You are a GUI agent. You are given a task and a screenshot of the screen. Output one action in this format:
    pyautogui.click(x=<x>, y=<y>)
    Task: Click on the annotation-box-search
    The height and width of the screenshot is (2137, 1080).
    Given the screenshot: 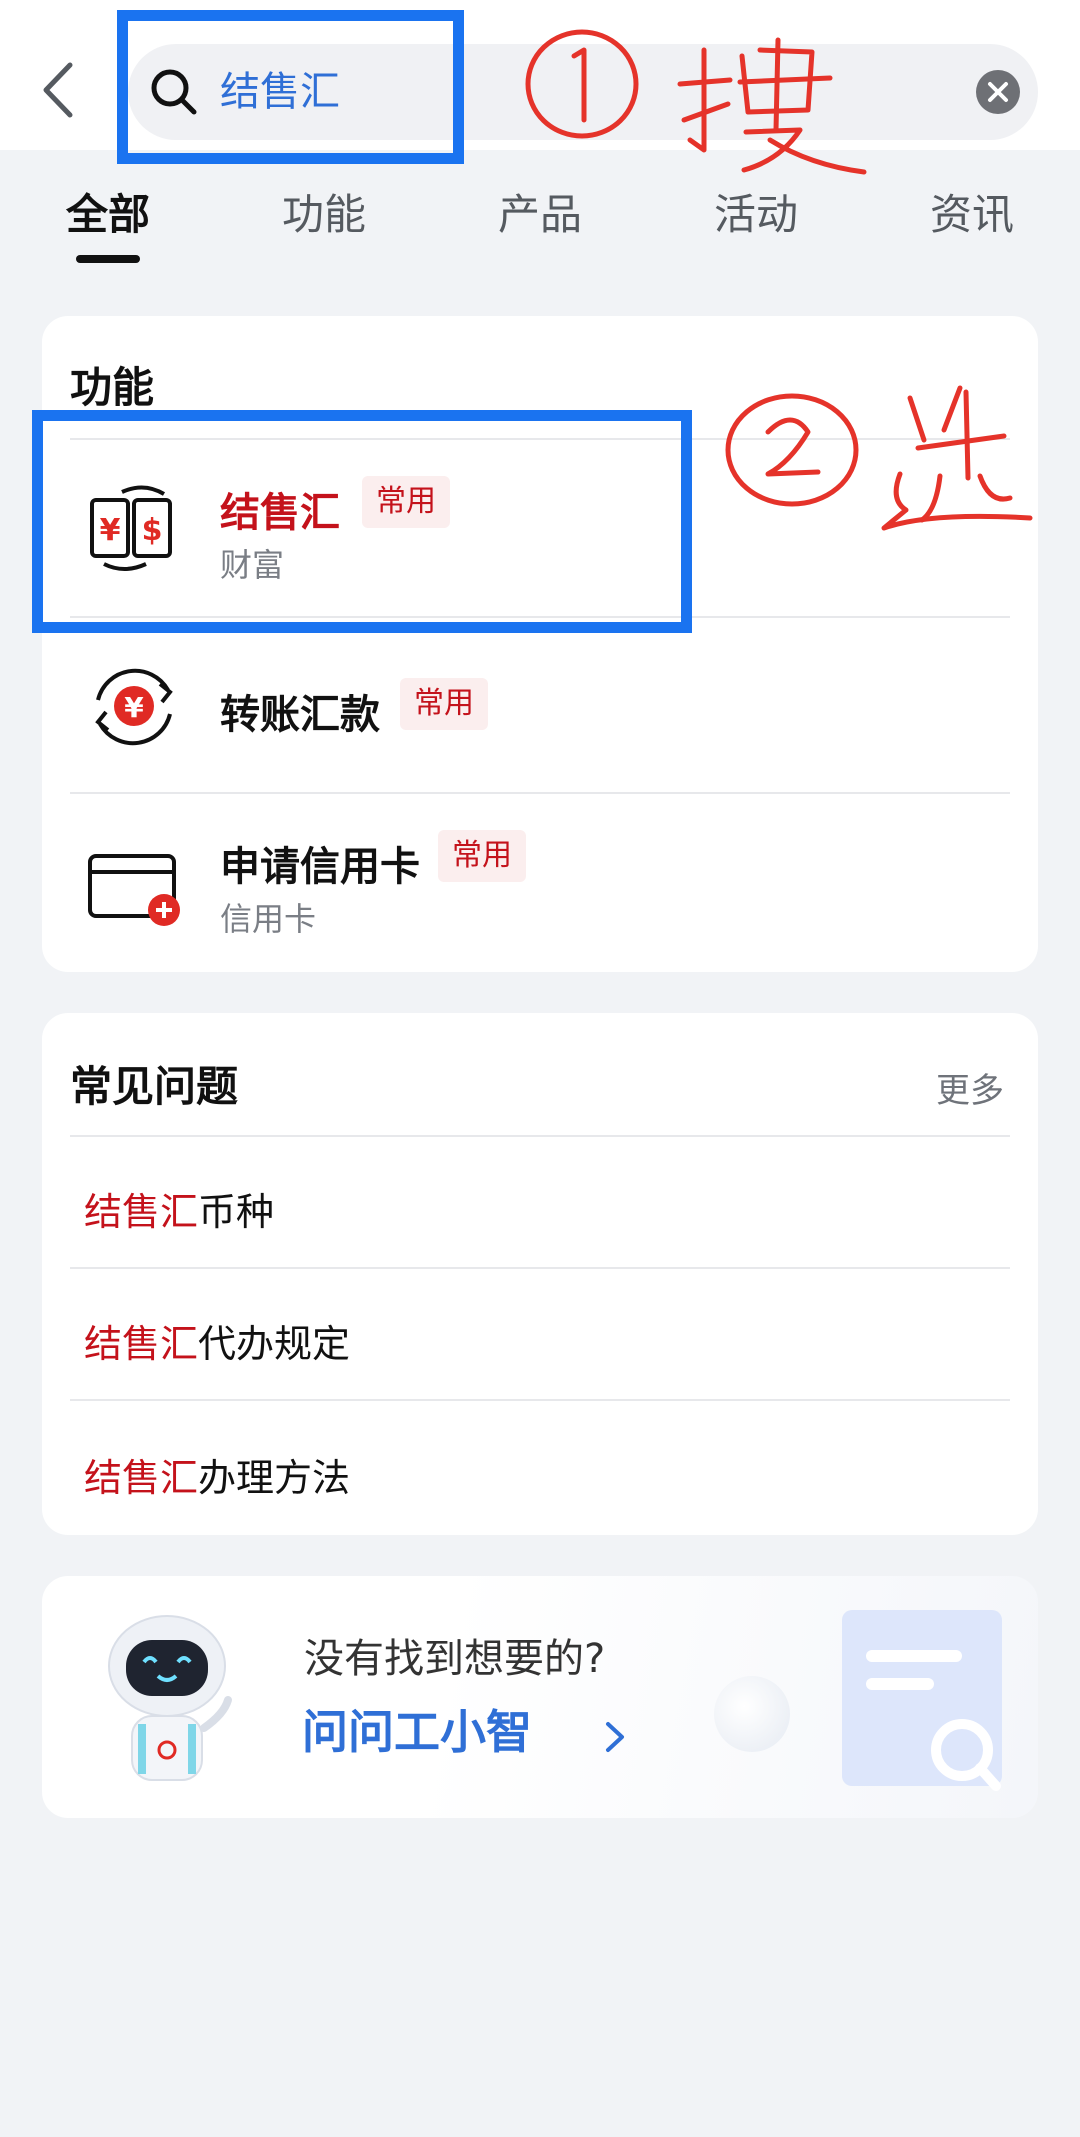 What is the action you would take?
    pyautogui.click(x=290, y=87)
    